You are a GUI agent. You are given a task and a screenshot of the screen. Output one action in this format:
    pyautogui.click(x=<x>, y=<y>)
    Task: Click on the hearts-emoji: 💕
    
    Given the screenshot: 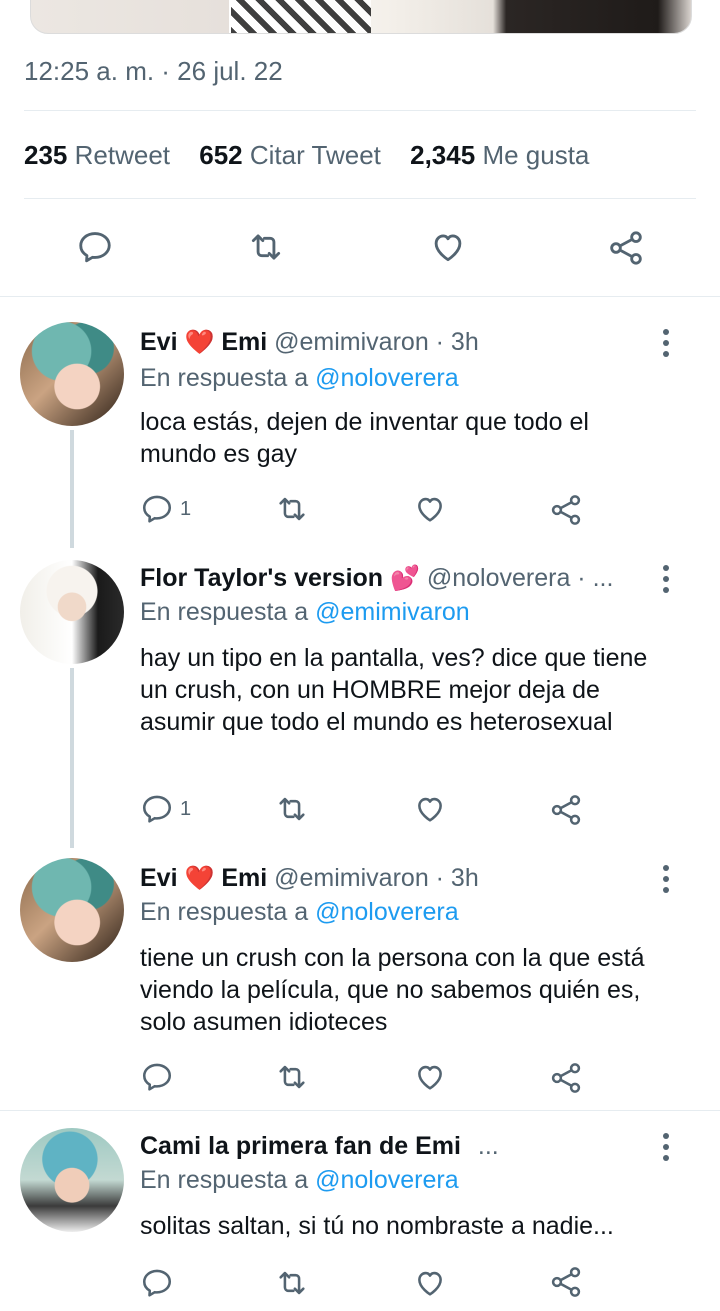 What is the action you would take?
    pyautogui.click(x=405, y=578)
    